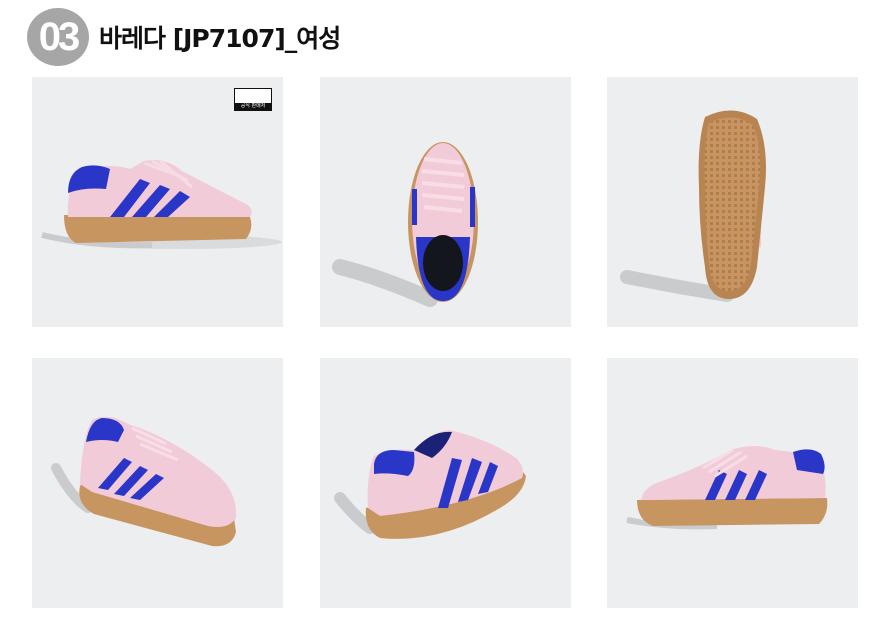  What do you see at coordinates (430, 484) in the screenshot?
I see `shoe-back-angle-icon` at bounding box center [430, 484].